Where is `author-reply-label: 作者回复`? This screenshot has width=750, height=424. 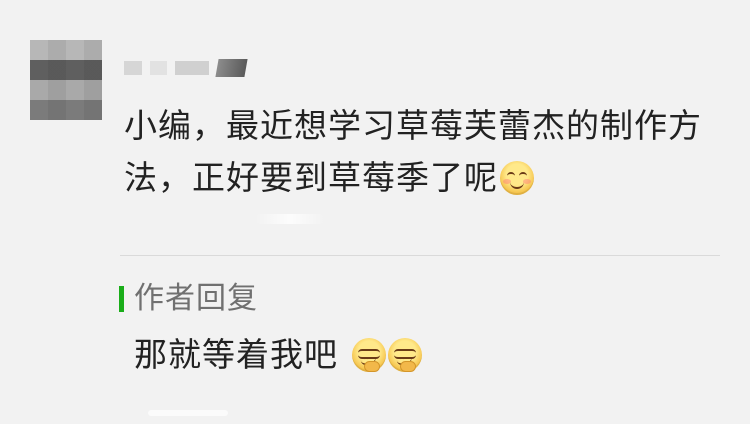 author-reply-label: 作者回复 is located at coordinates (196, 298).